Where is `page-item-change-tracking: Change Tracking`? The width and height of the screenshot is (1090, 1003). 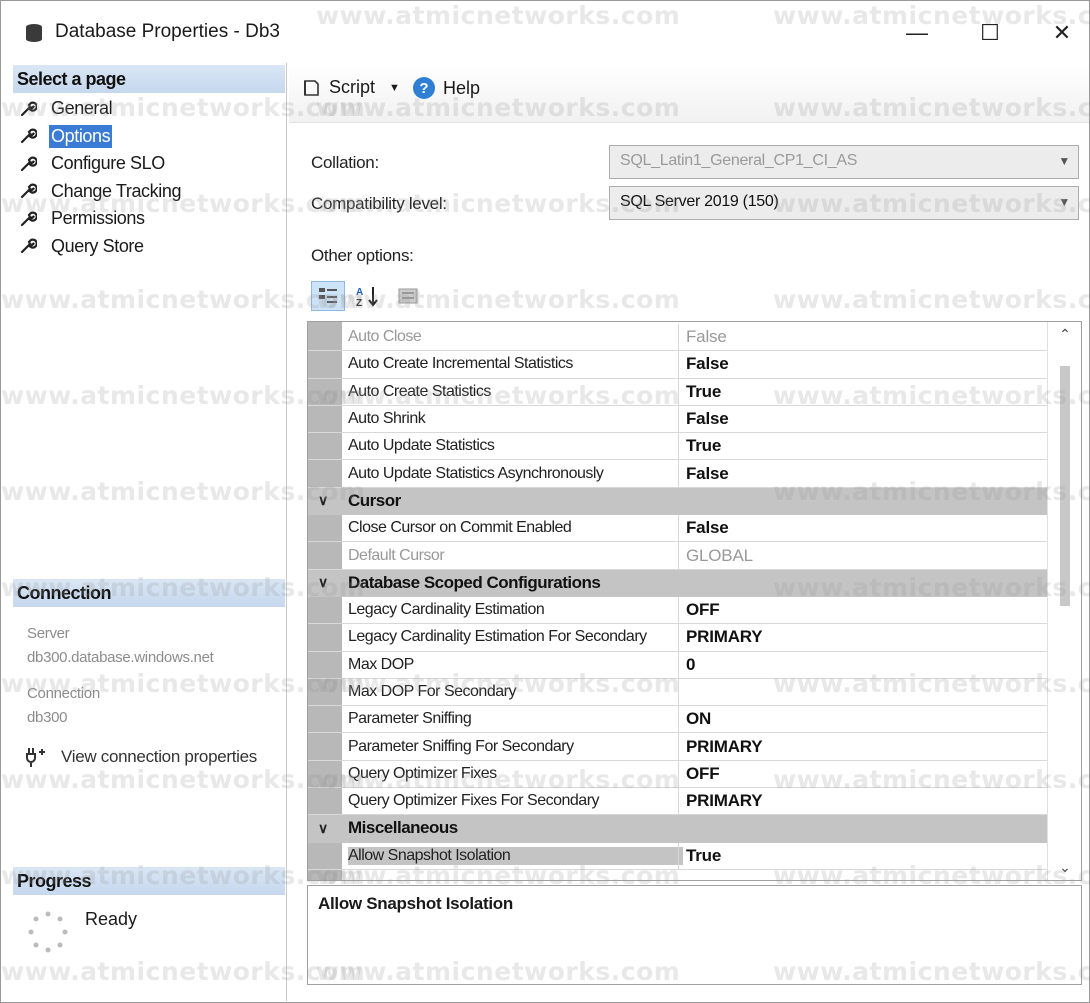
page-item-change-tracking: Change Tracking is located at coordinates (101, 192).